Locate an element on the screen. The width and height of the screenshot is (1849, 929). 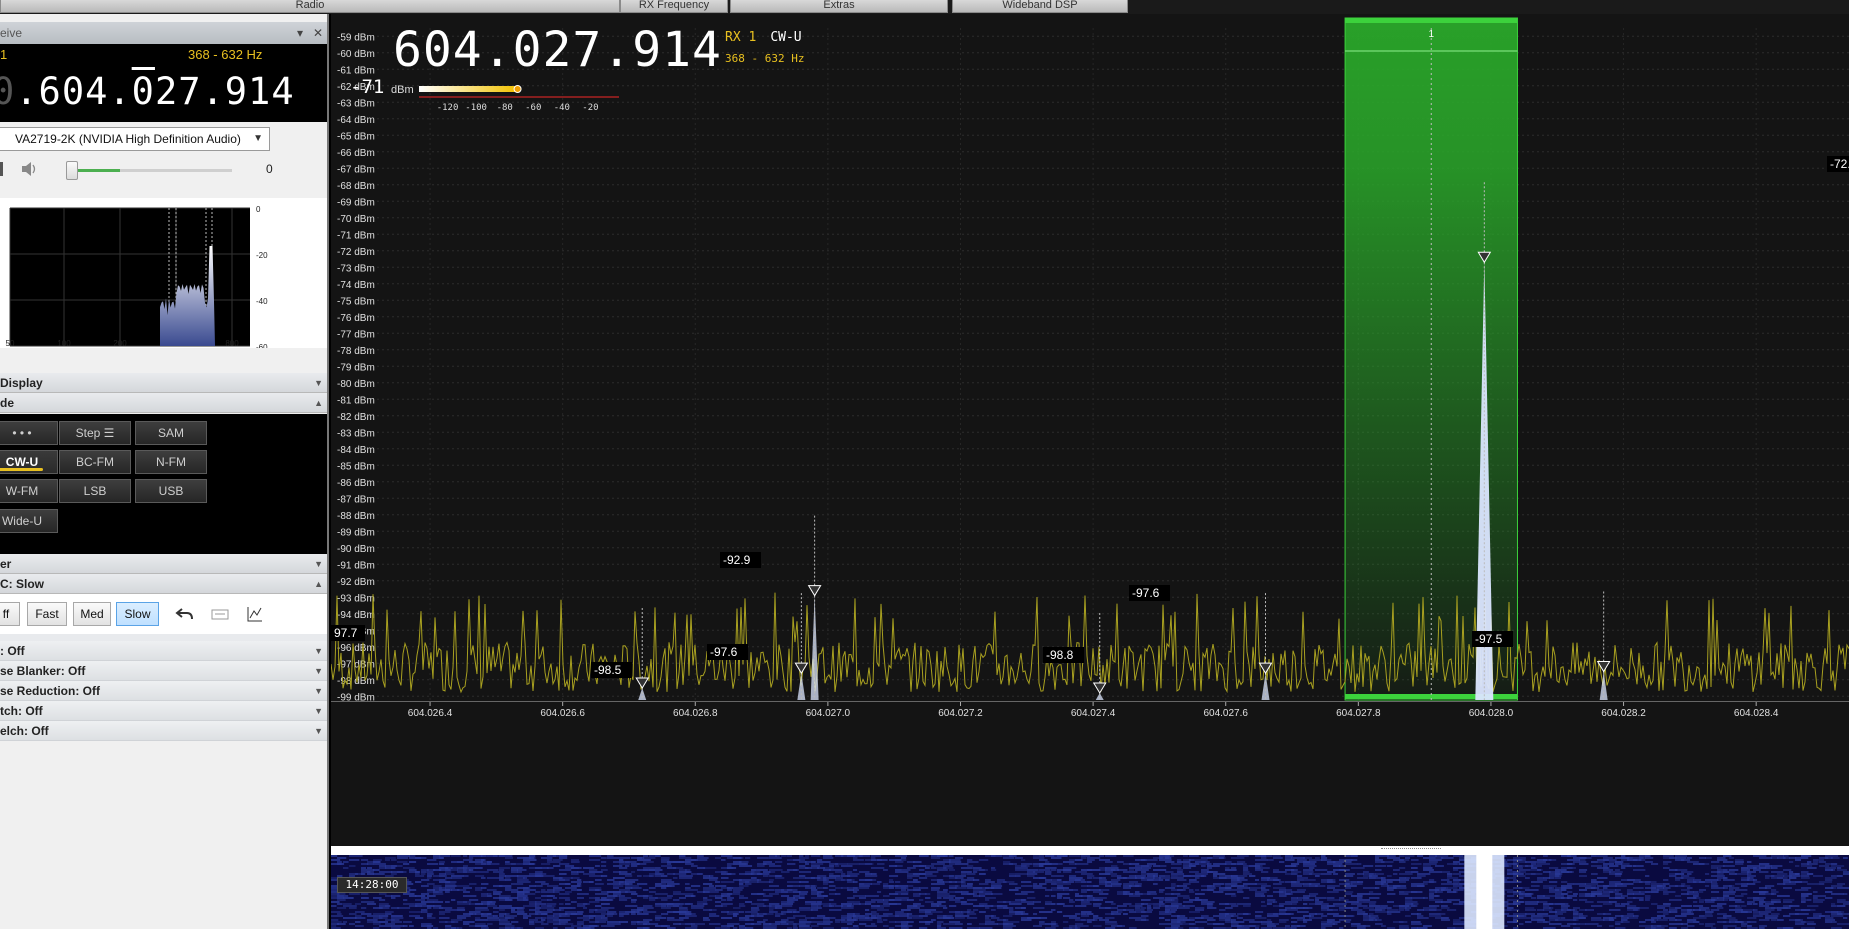
tab-radio: Radio is located at coordinates (310, 6).